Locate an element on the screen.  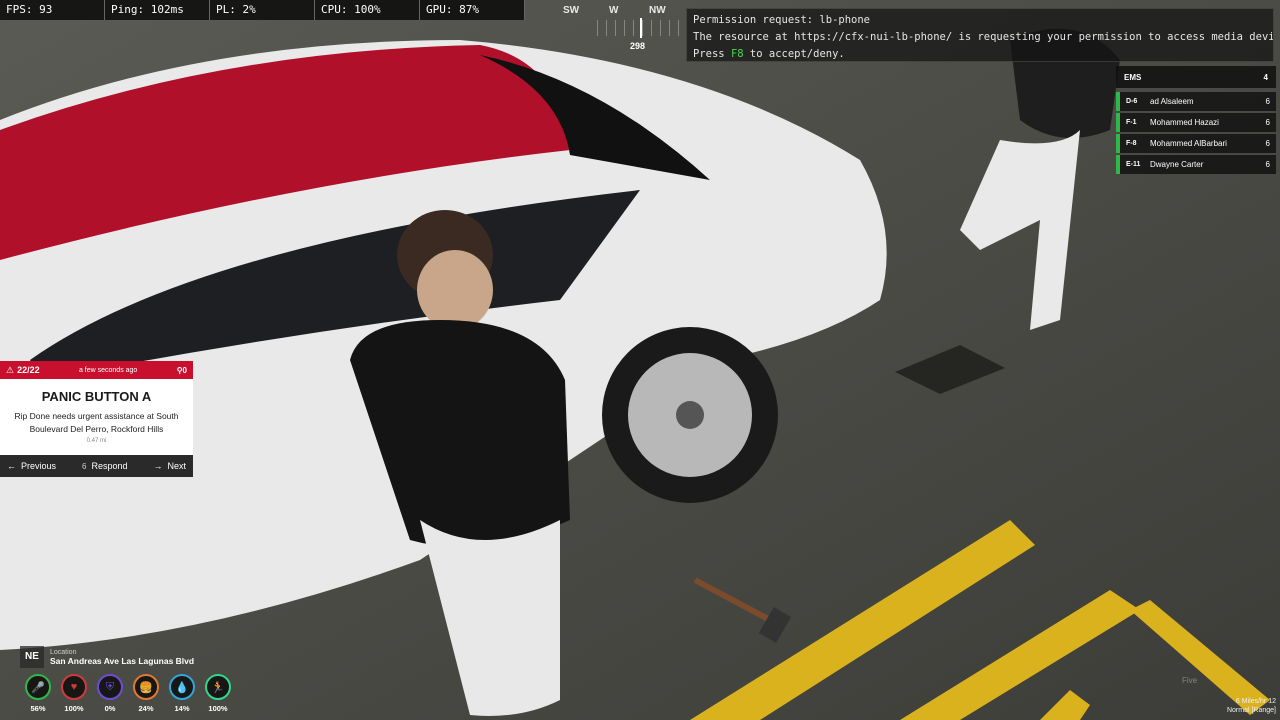
ems-member-row: F-8 Mohammed AlBarbari 6 is located at coordinates (1196, 143).